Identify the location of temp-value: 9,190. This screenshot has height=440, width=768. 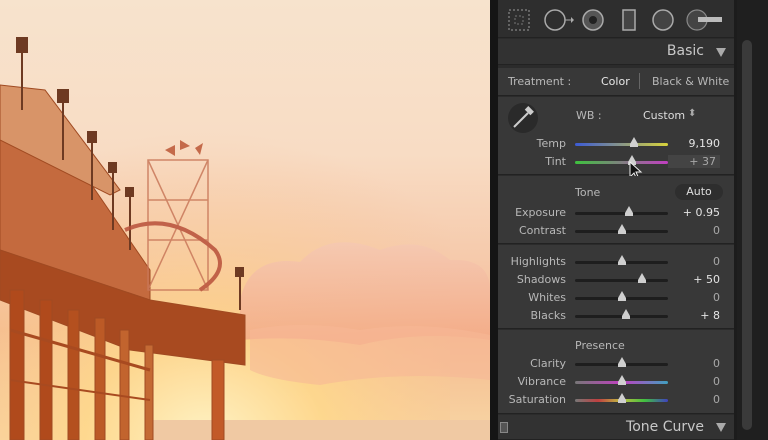
(705, 143).